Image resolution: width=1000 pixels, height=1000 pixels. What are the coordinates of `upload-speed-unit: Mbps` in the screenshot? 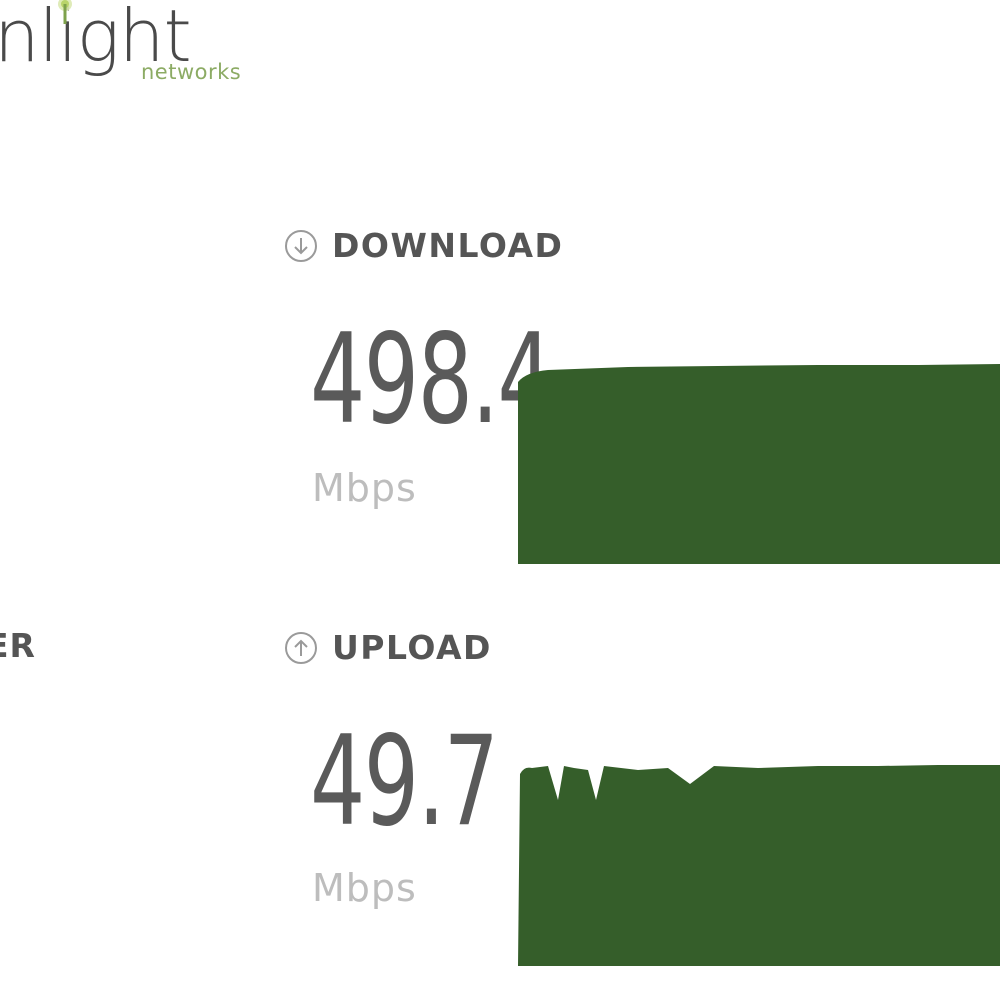 It's located at (364, 888).